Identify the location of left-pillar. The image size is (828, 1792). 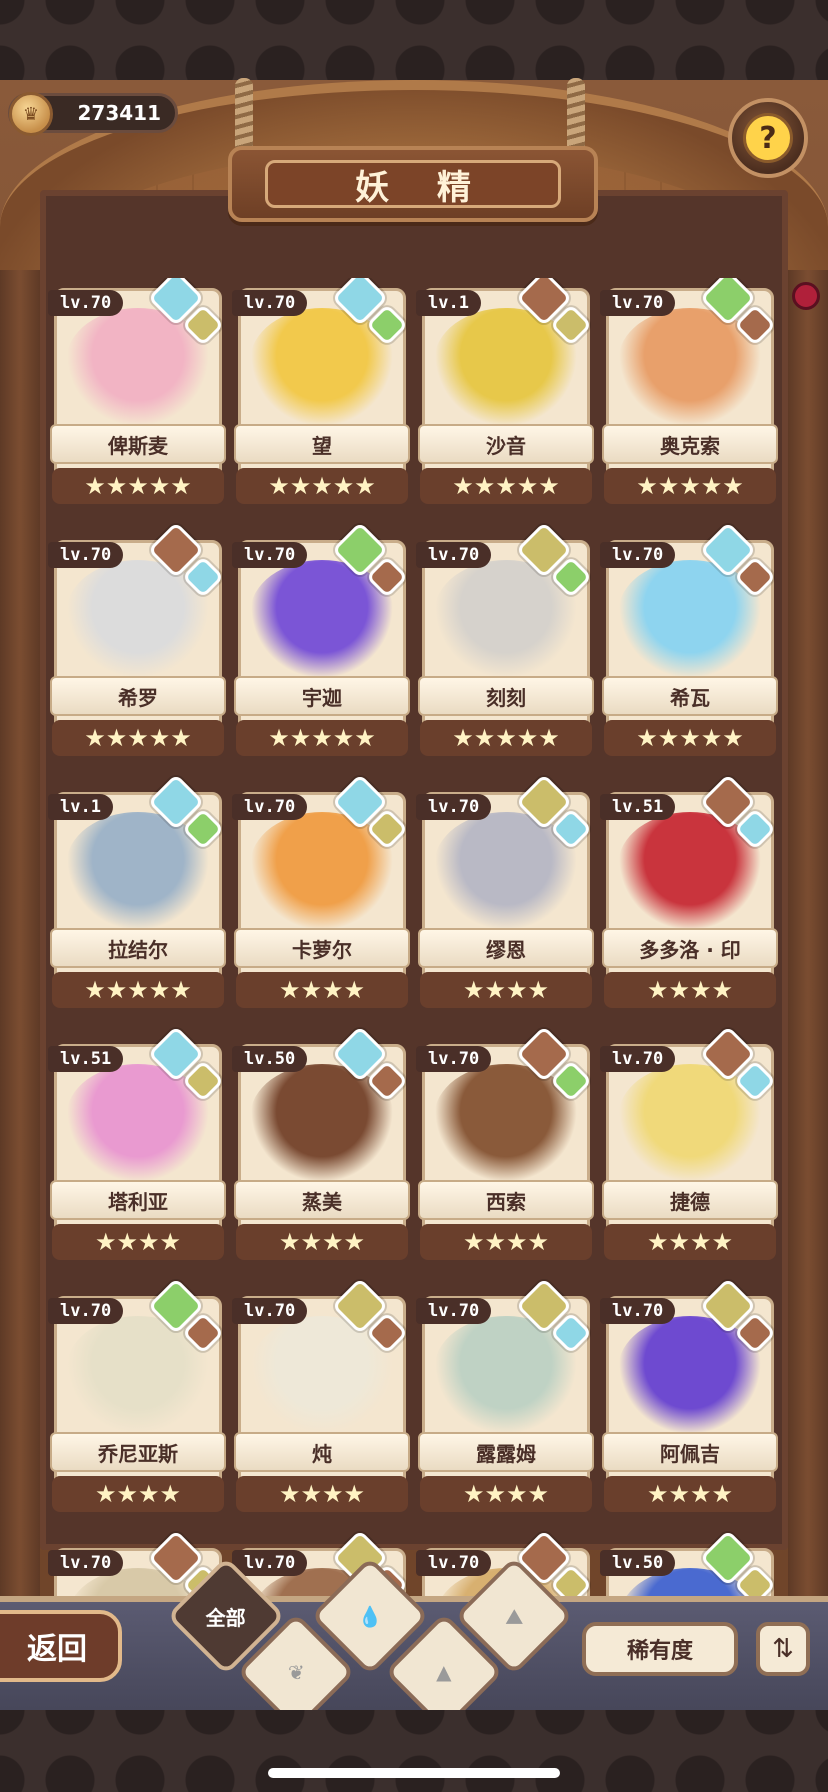
(20, 950).